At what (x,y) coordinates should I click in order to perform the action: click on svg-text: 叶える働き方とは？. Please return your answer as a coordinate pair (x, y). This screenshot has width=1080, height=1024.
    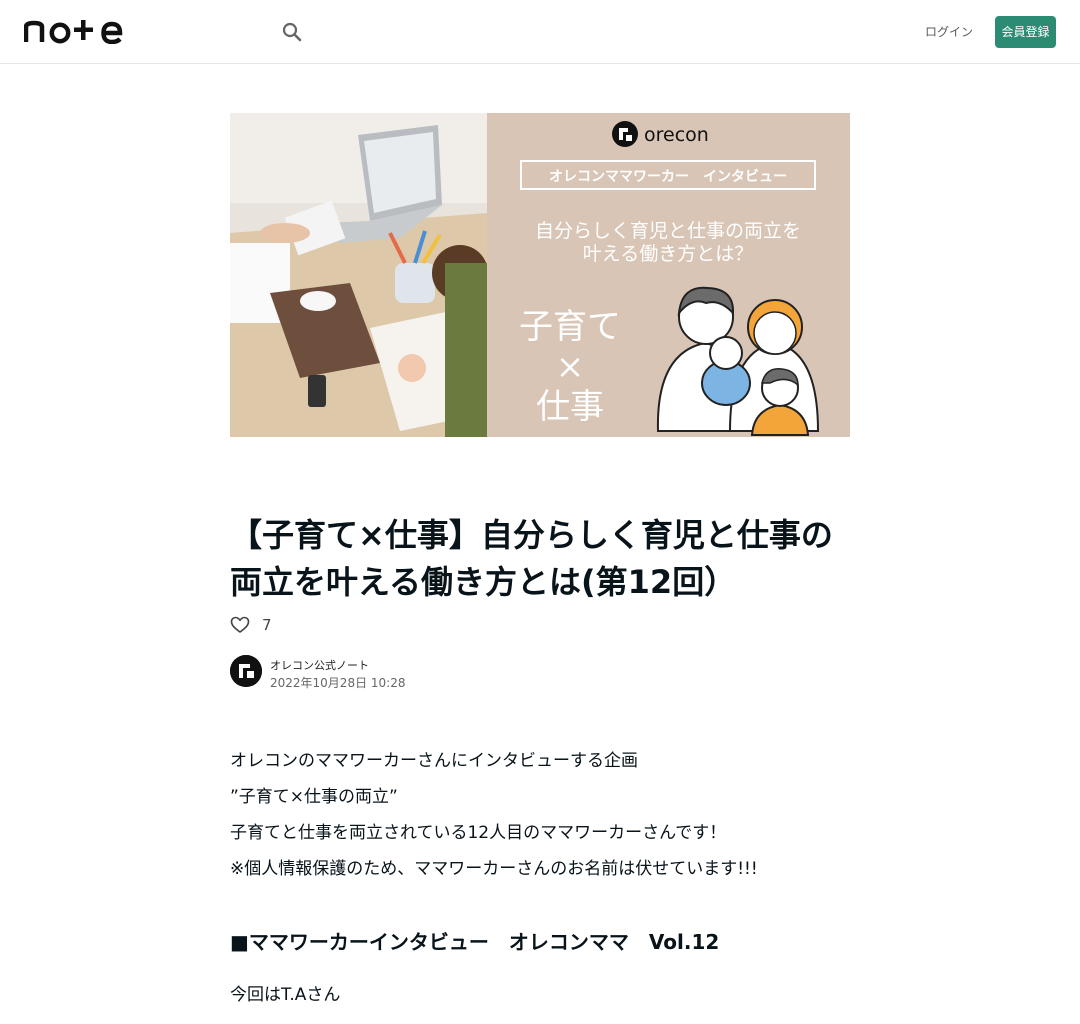
    Looking at the image, I should click on (668, 254).